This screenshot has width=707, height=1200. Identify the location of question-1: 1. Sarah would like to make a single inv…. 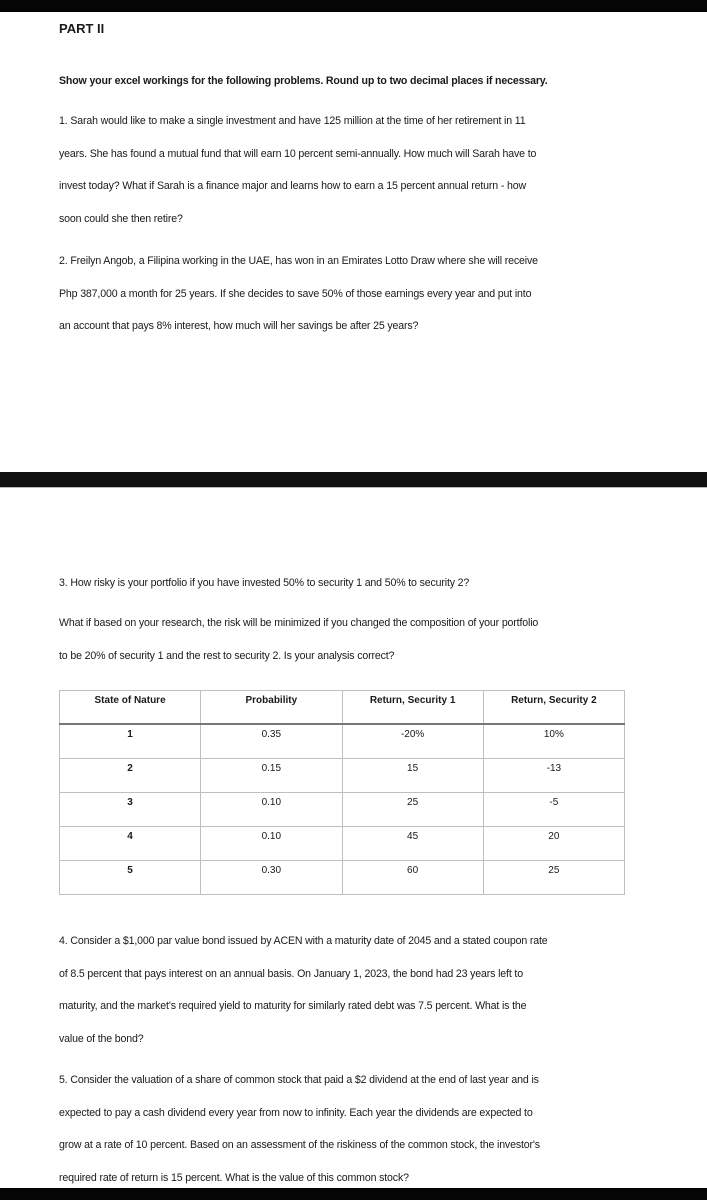
(349, 170).